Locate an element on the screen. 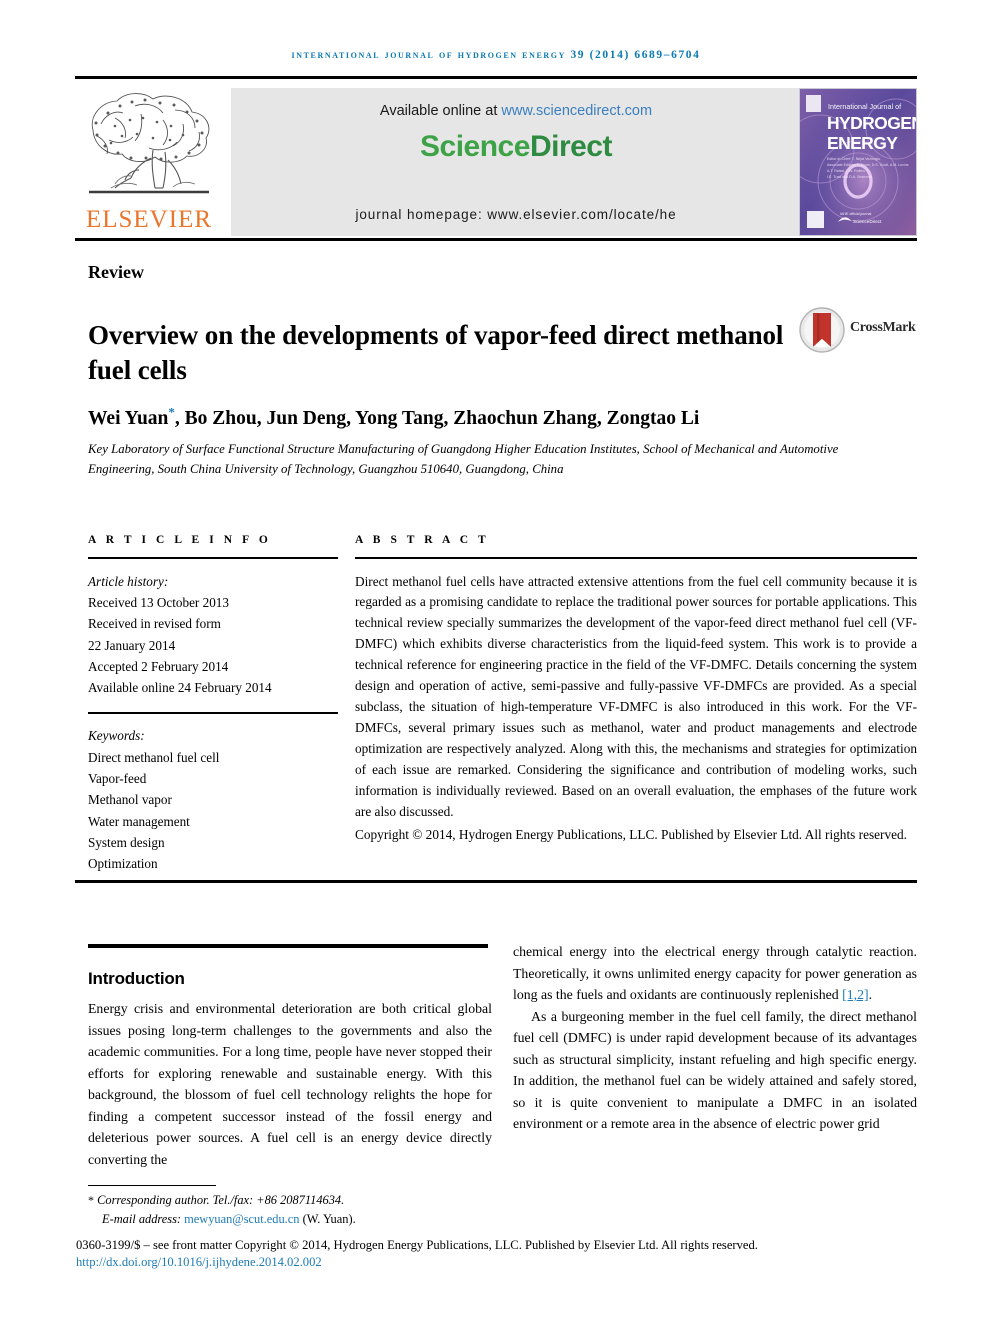 The height and width of the screenshot is (1323, 992). article-info-heading: A R T I C L E I N F O is located at coordinates (180, 540).